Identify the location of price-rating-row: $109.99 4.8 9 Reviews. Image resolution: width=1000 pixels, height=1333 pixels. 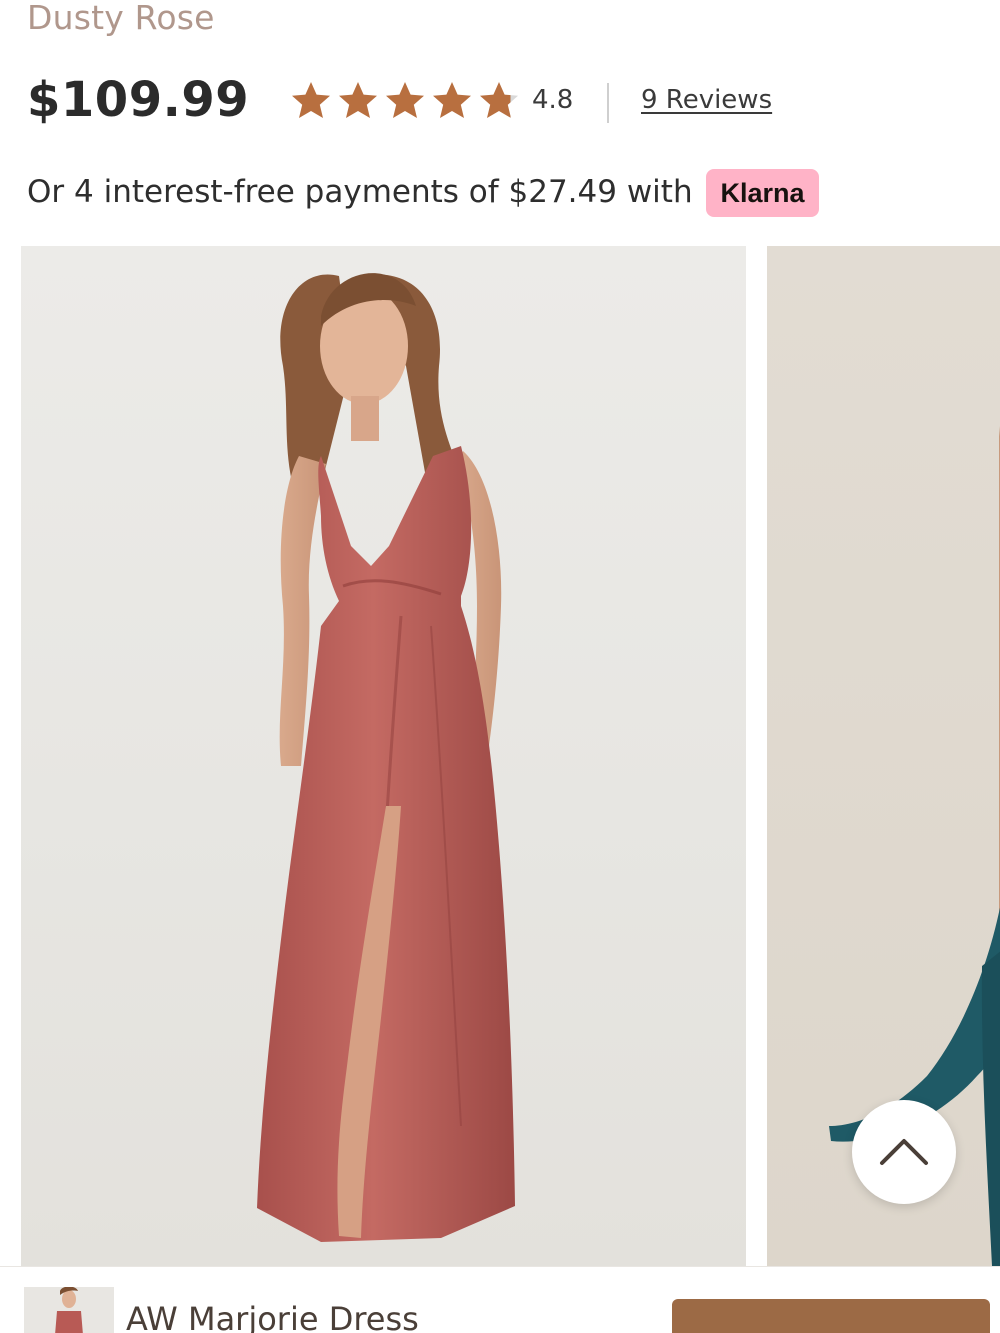
(507, 101).